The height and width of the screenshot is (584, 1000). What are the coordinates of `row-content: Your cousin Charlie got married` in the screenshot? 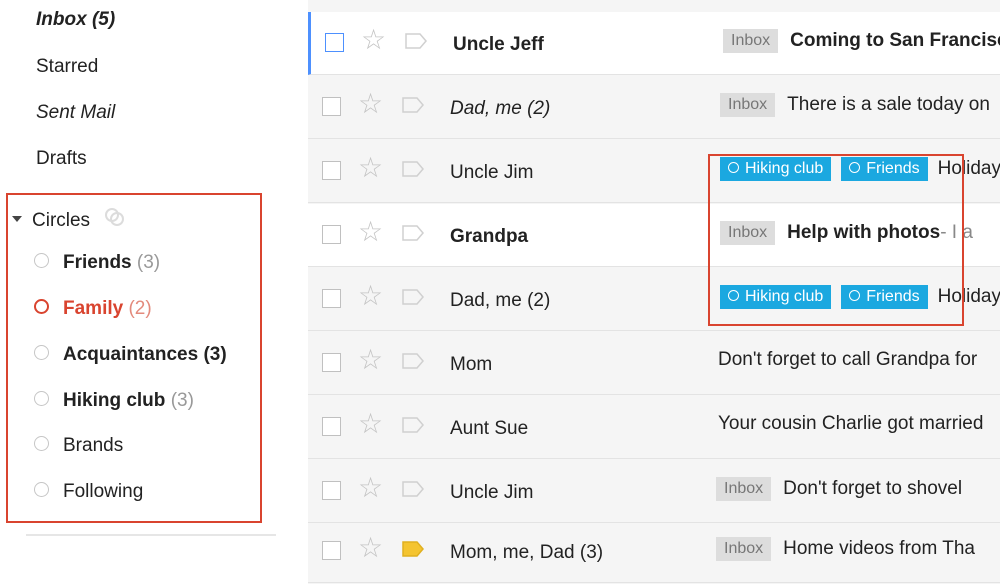 It's located at (850, 424).